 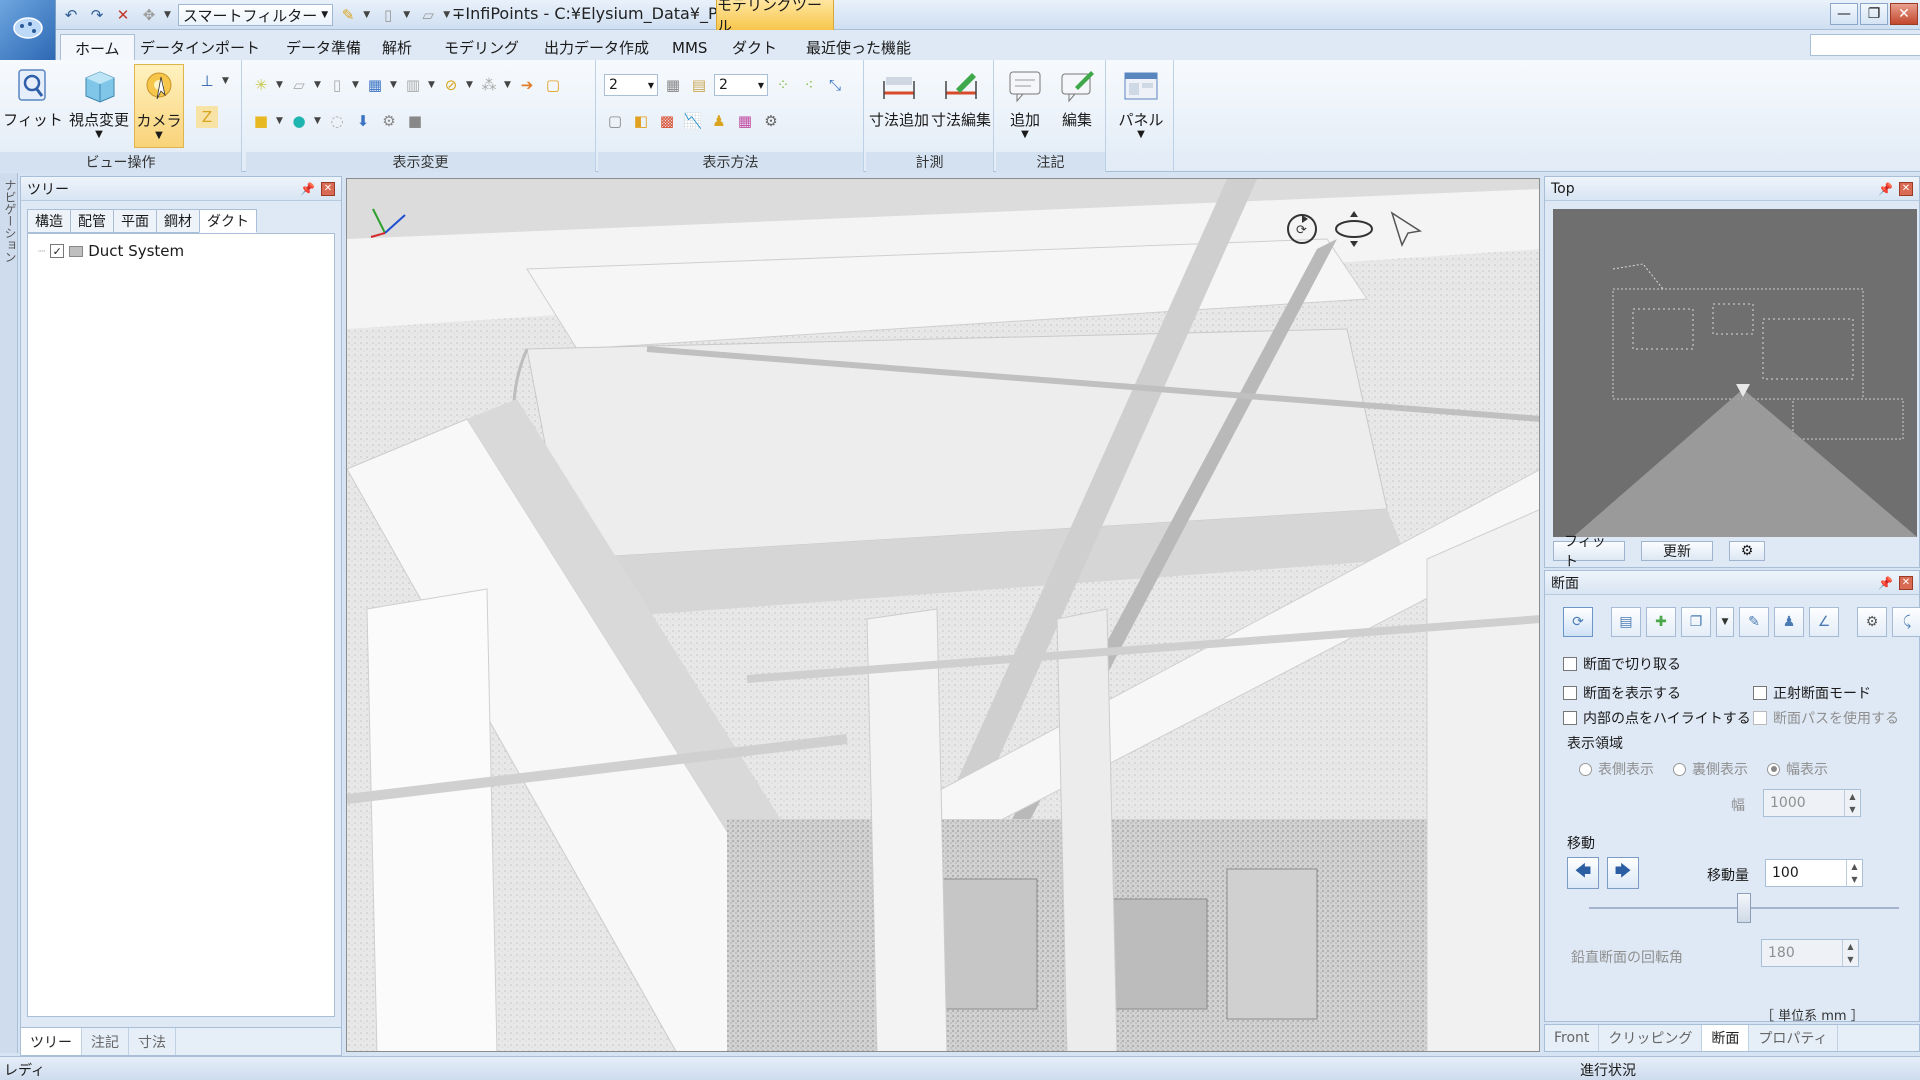 What do you see at coordinates (961, 106) in the screenshot?
I see `edit-dimension-button: 寸法編集` at bounding box center [961, 106].